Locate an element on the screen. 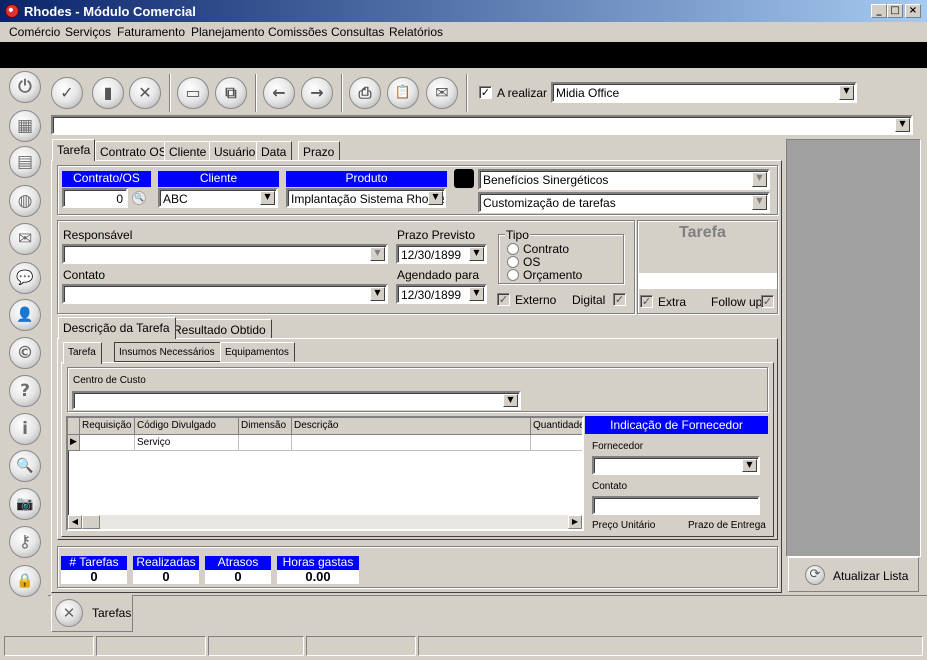  scroll-left-icon: ◀ is located at coordinates (75, 522).